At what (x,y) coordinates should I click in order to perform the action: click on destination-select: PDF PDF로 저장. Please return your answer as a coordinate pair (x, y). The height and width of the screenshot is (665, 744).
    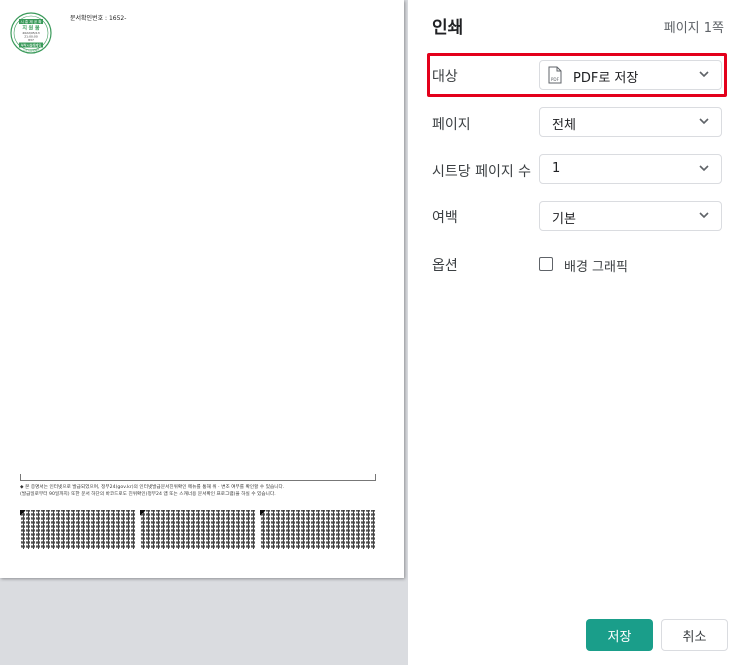
    Looking at the image, I should click on (630, 75).